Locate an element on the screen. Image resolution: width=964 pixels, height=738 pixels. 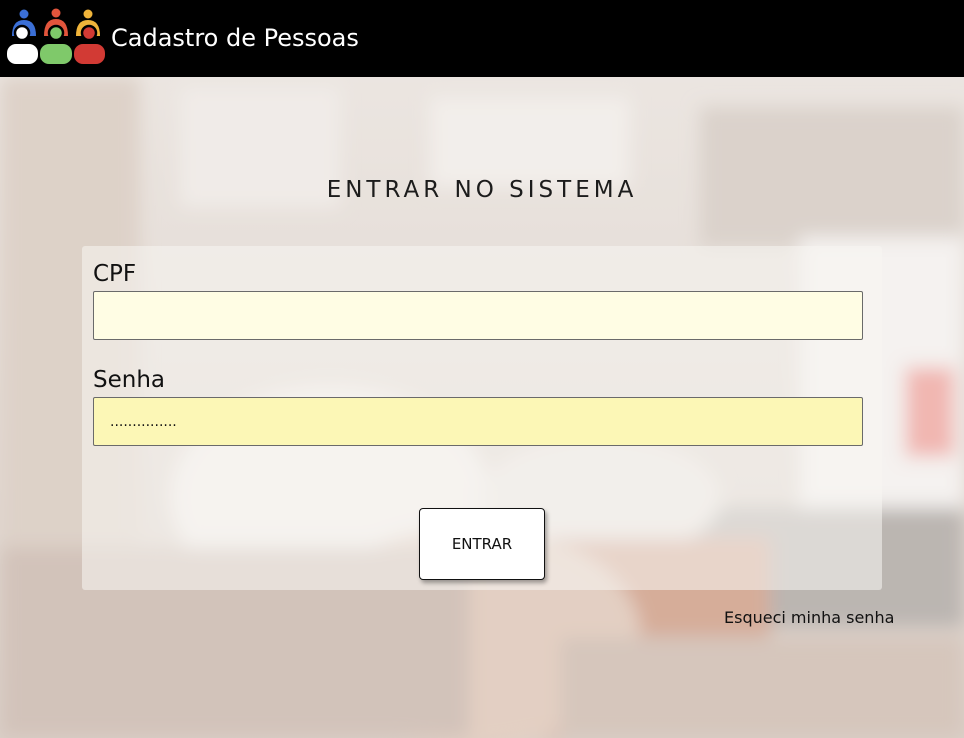
forgot-password-link: Esqueci minha senha is located at coordinates (809, 618).